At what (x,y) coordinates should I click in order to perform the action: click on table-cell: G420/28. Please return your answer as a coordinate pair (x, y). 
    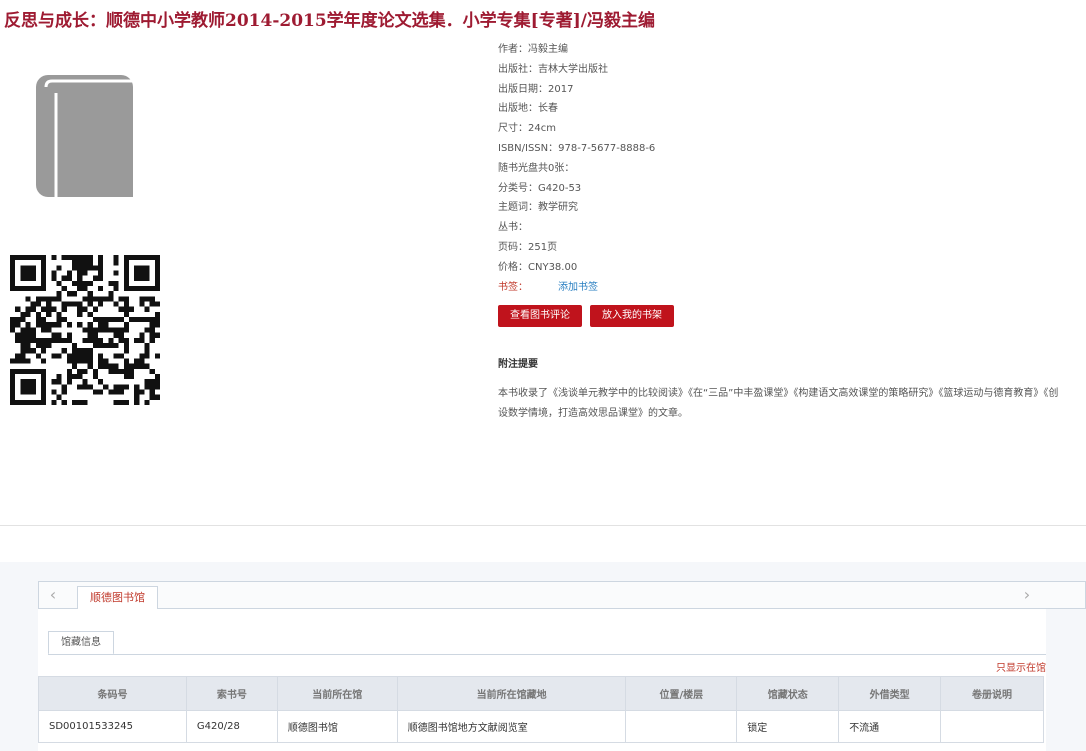
    Looking at the image, I should click on (231, 726).